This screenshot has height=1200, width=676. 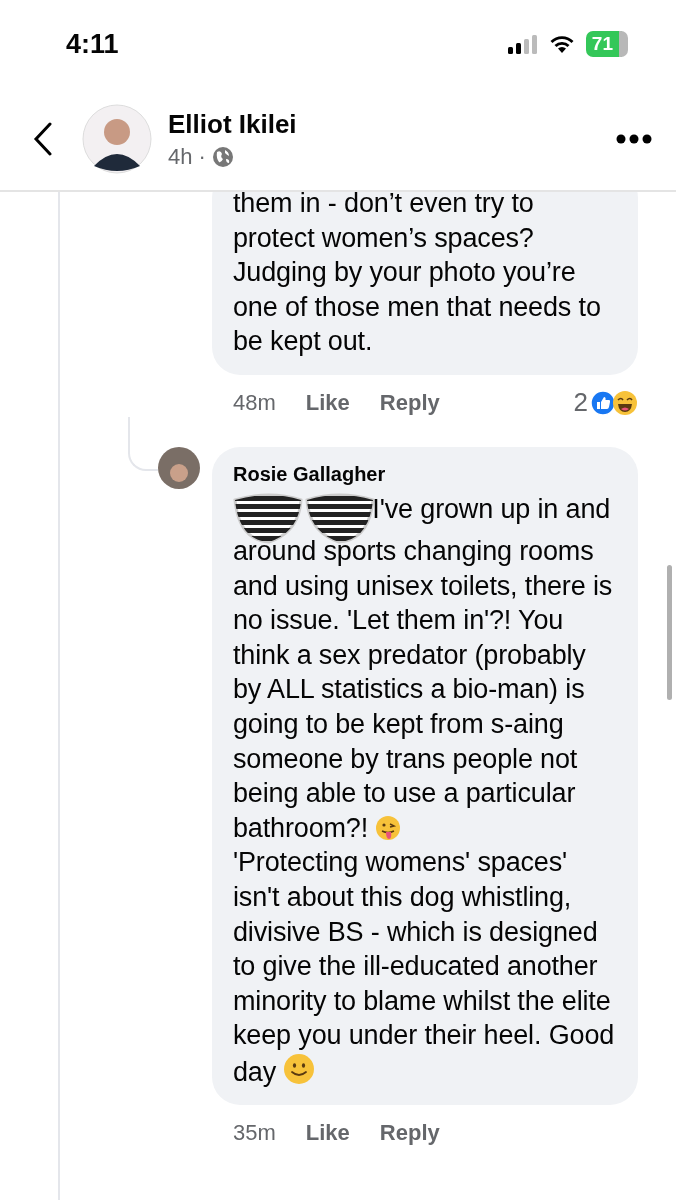 I want to click on laughing-reaction-icon, so click(x=625, y=402).